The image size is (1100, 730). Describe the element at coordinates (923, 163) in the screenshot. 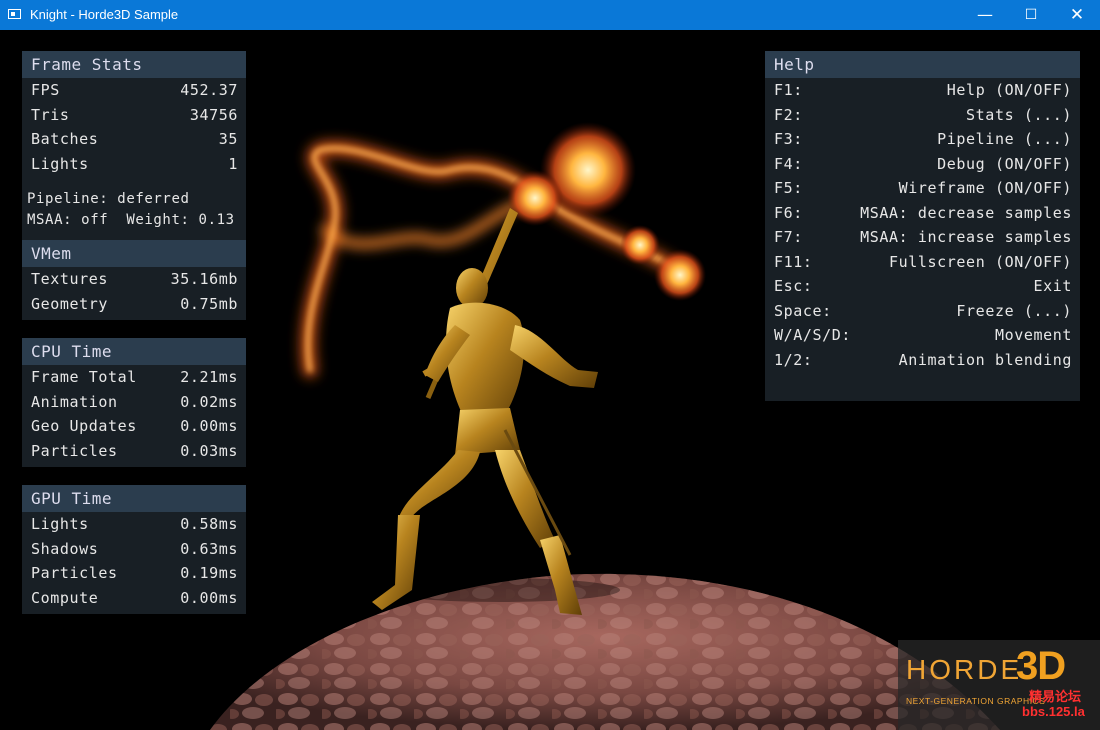

I see `help-row: F4: Debug (ON/OFF)` at that location.